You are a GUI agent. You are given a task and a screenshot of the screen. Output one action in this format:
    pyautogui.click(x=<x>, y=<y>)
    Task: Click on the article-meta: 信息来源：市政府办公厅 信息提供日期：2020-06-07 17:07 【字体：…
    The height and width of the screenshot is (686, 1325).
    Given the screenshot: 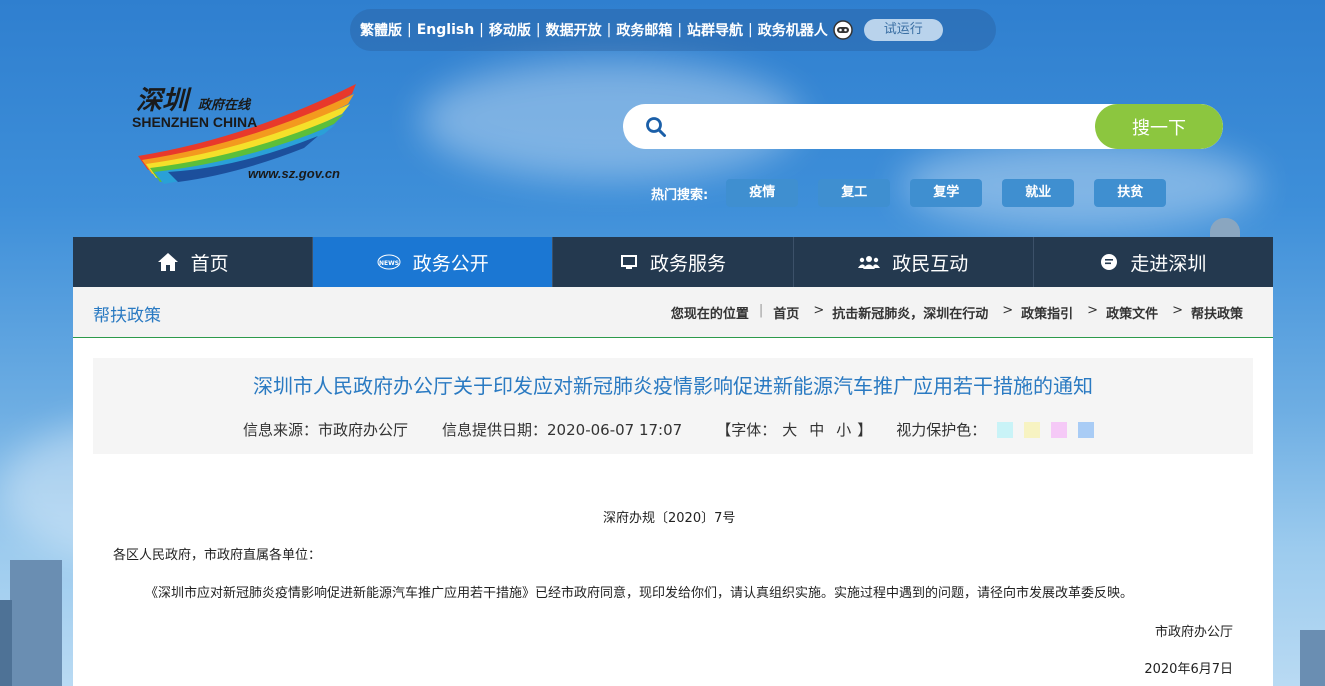 What is the action you would take?
    pyautogui.click(x=669, y=429)
    